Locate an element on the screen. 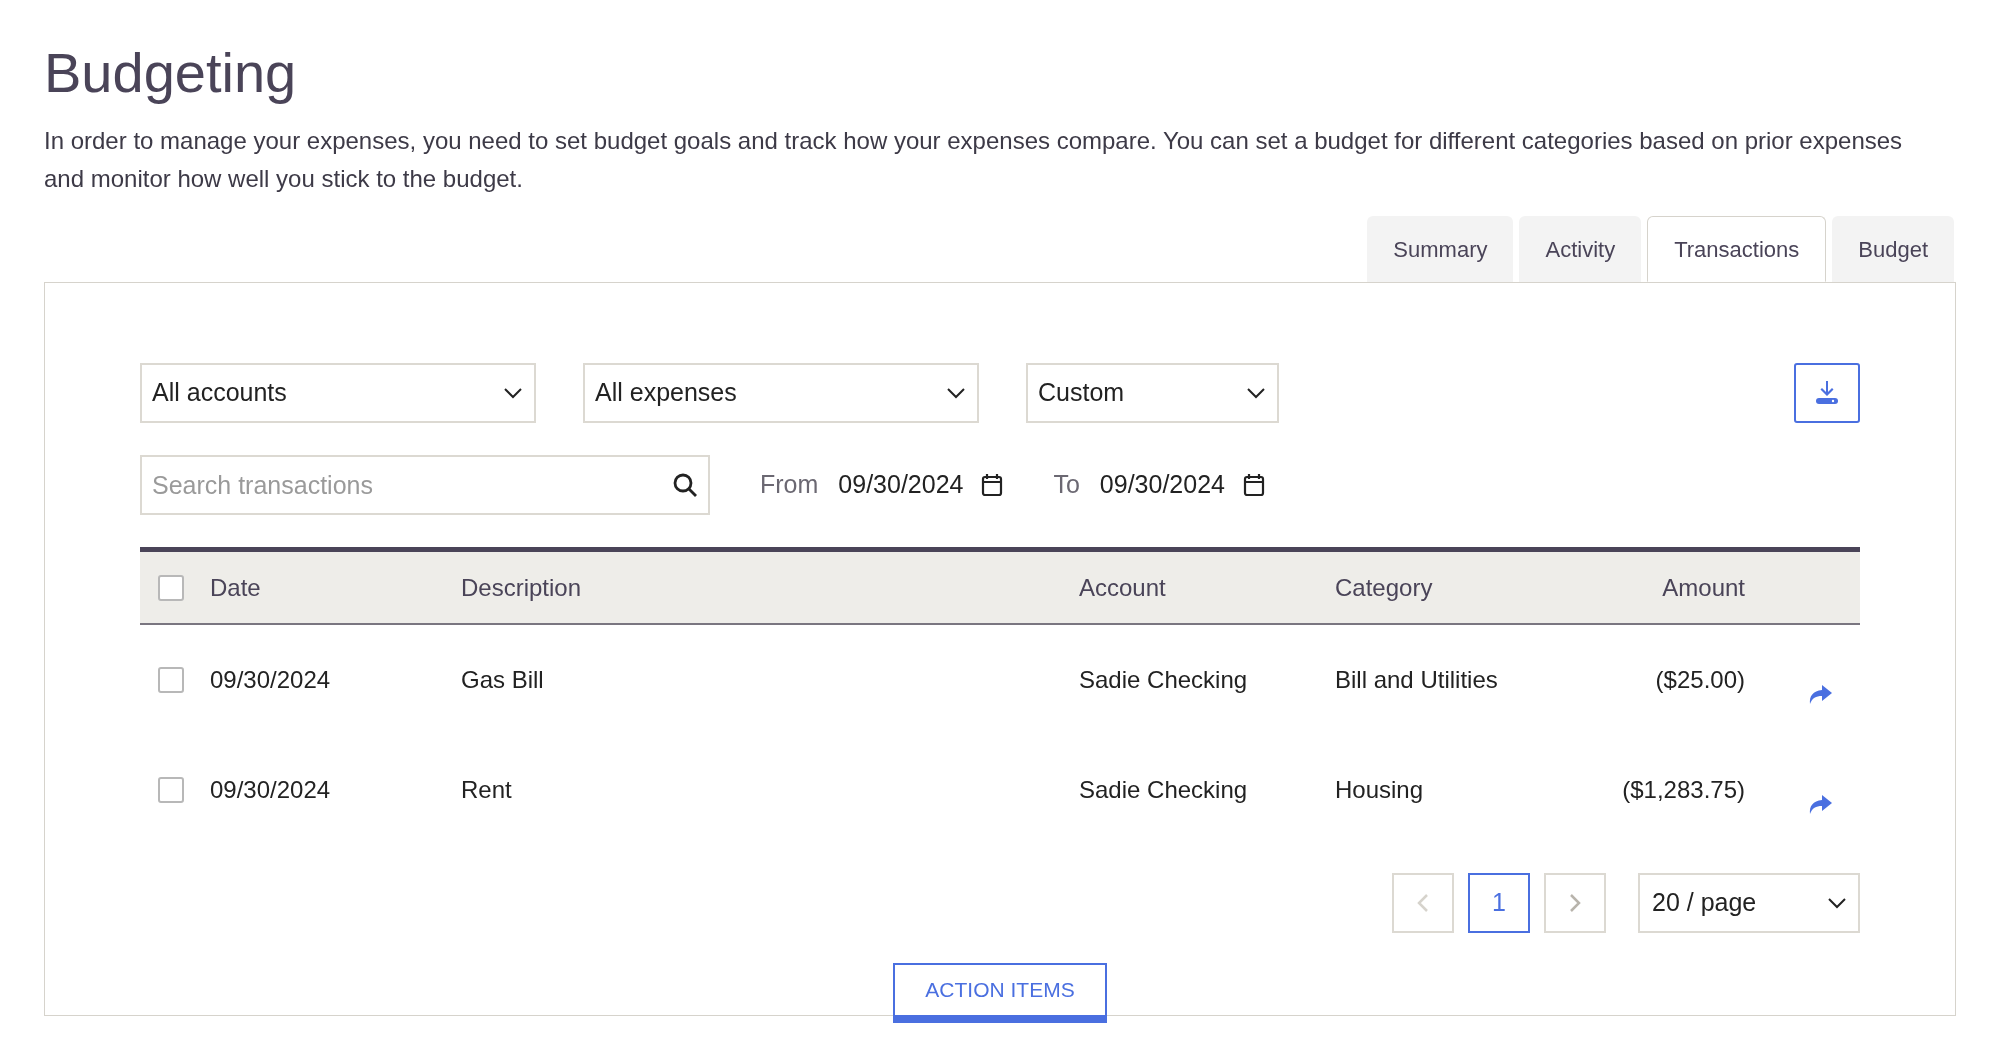 The image size is (2000, 1053). table-cell-text: Housing is located at coordinates (1380, 790).